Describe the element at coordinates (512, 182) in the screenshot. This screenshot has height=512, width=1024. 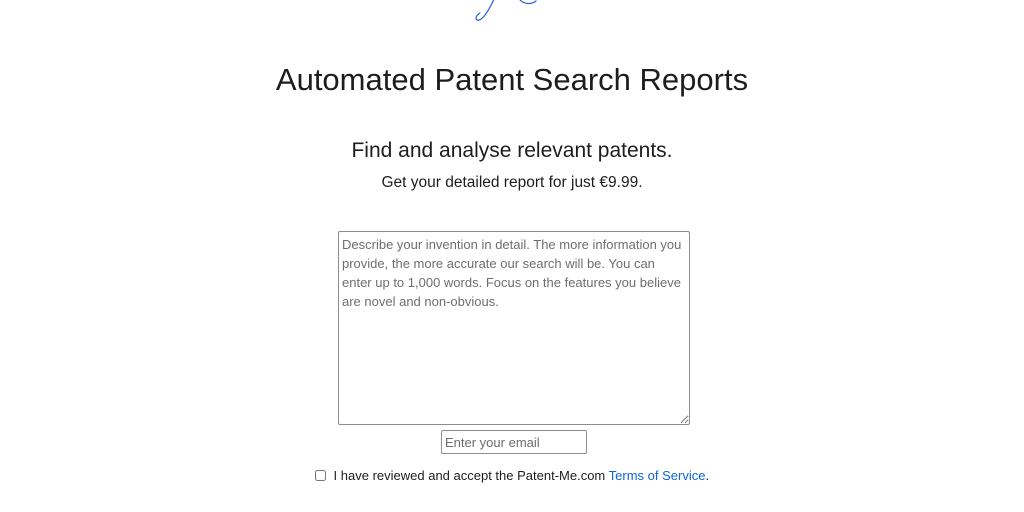
I see `price-text: Get your detailed report for just €9.99.` at that location.